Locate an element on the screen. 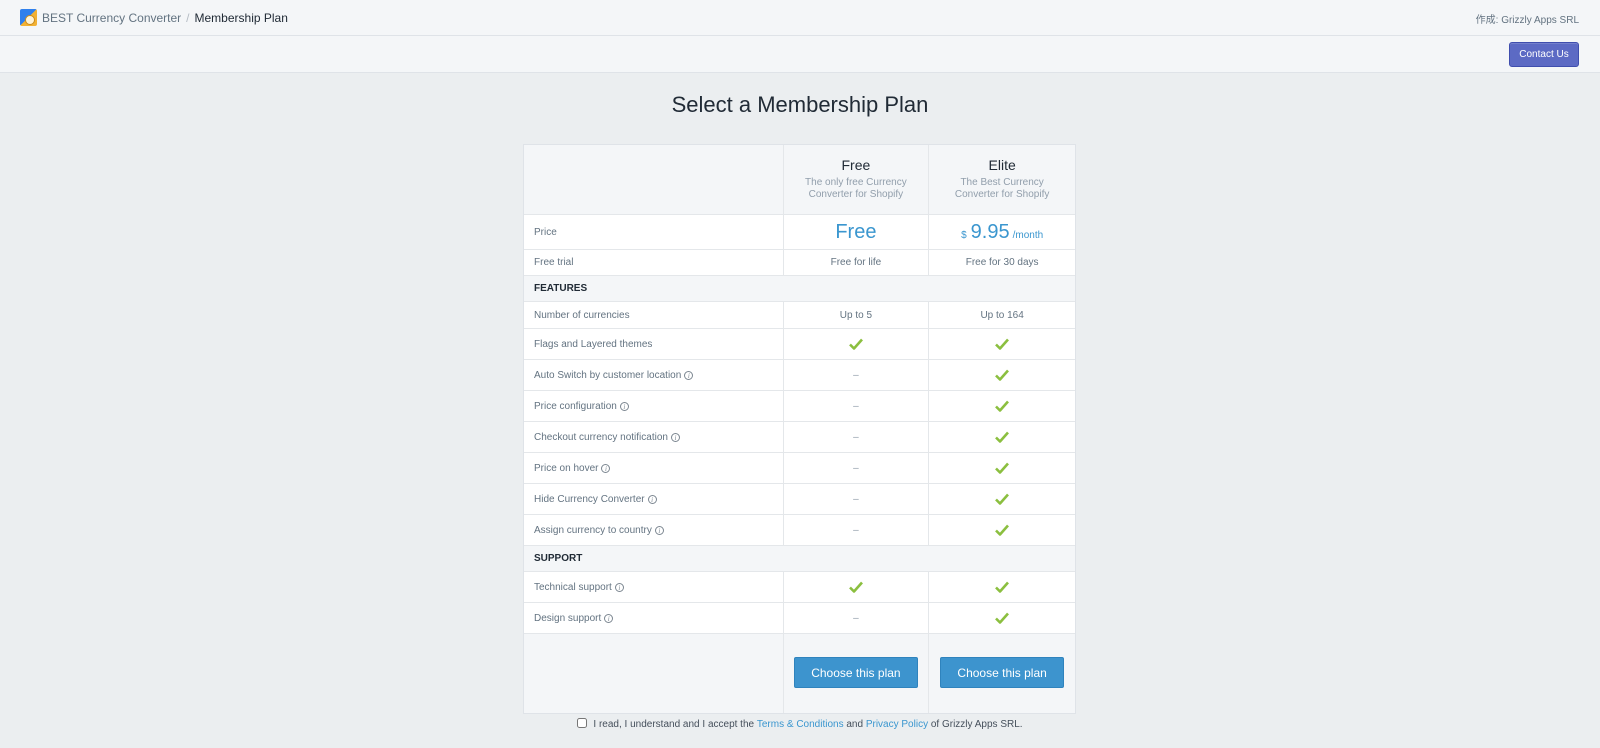 The height and width of the screenshot is (748, 1600). price-elite-cell: $ 9.95 /month is located at coordinates (1002, 232).